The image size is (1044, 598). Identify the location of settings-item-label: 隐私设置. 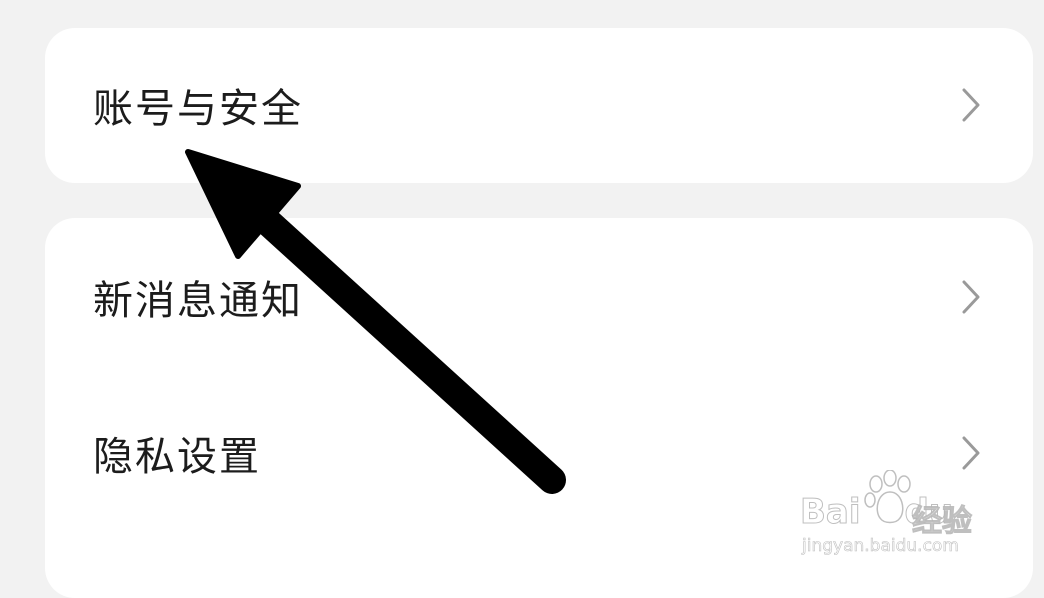
(177, 457).